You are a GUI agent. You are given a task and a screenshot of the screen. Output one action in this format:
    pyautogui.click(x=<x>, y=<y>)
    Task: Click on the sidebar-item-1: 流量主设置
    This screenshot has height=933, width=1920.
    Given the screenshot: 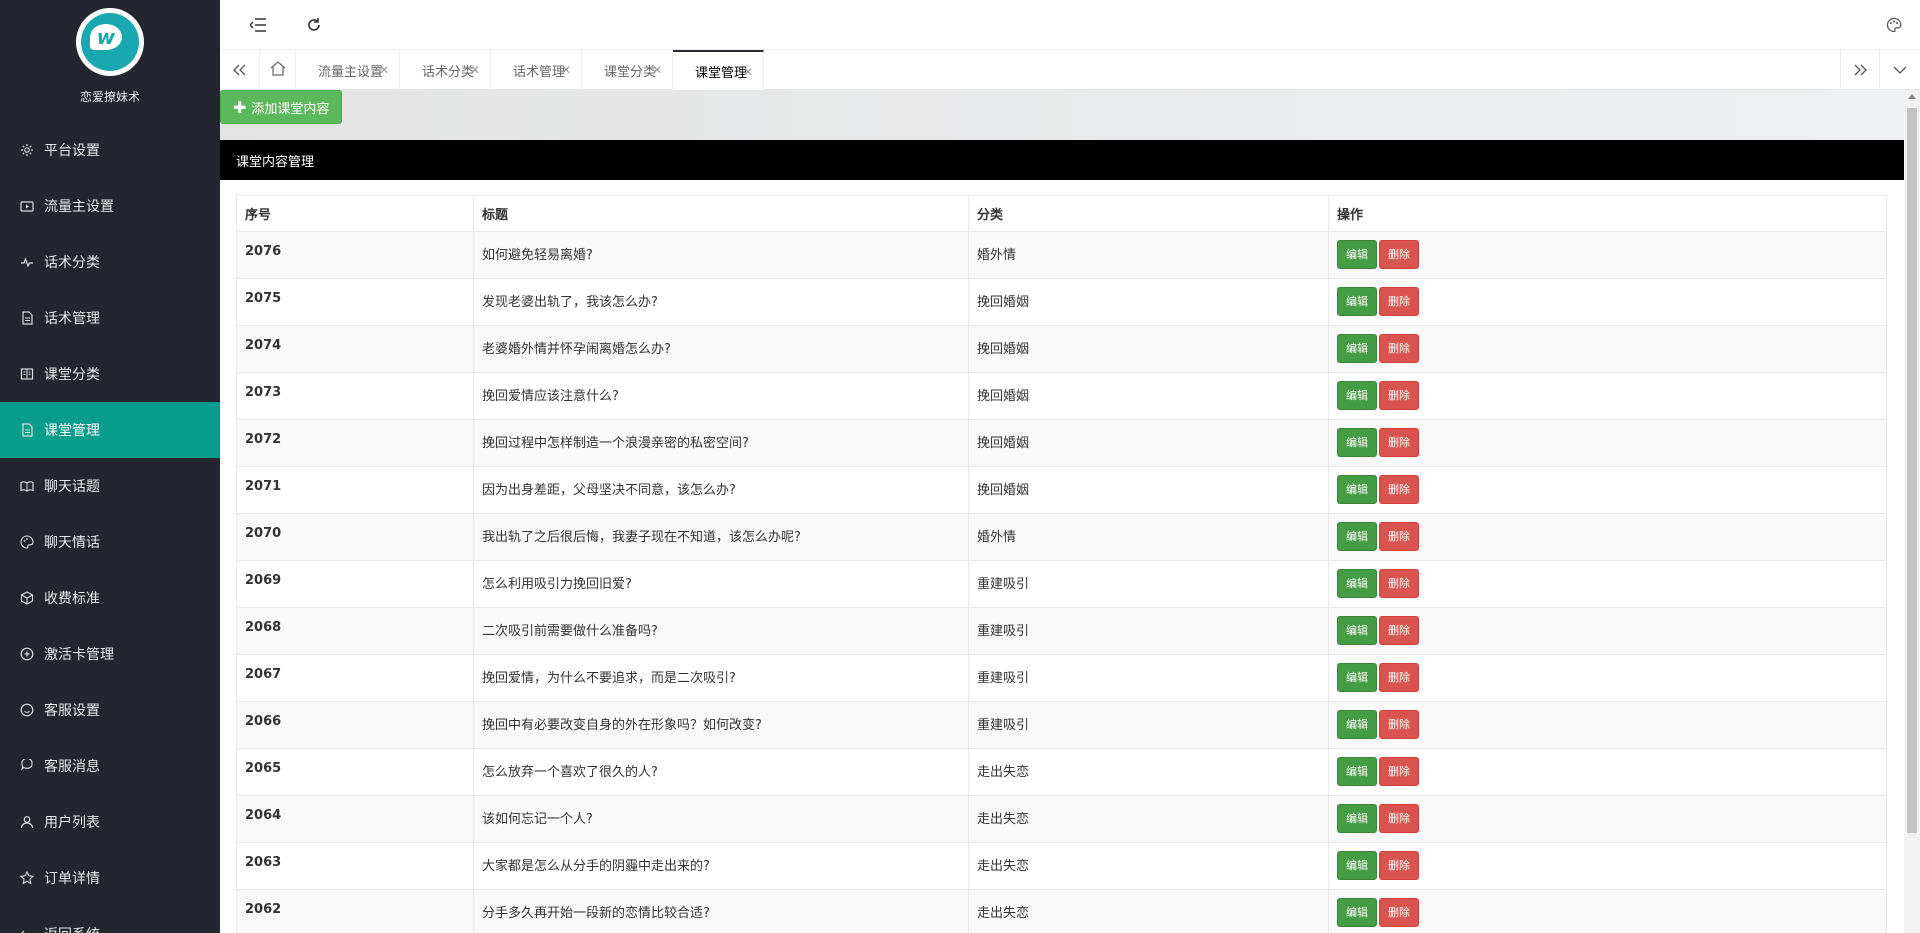 What is the action you would take?
    pyautogui.click(x=110, y=206)
    